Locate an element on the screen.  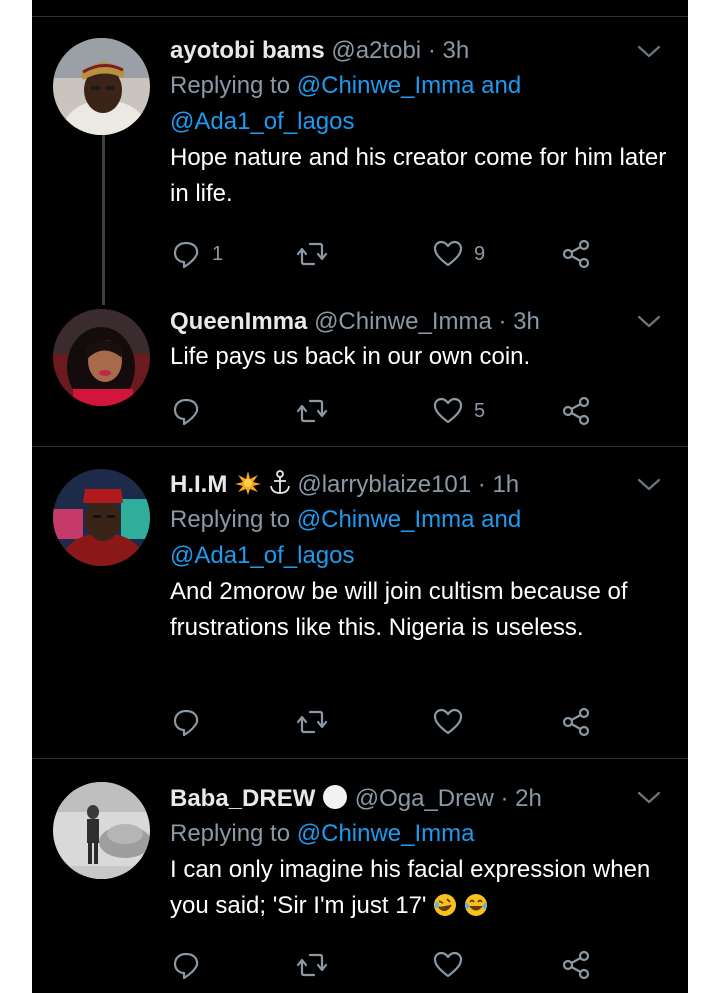
like-count: 9 is located at coordinates (480, 253).